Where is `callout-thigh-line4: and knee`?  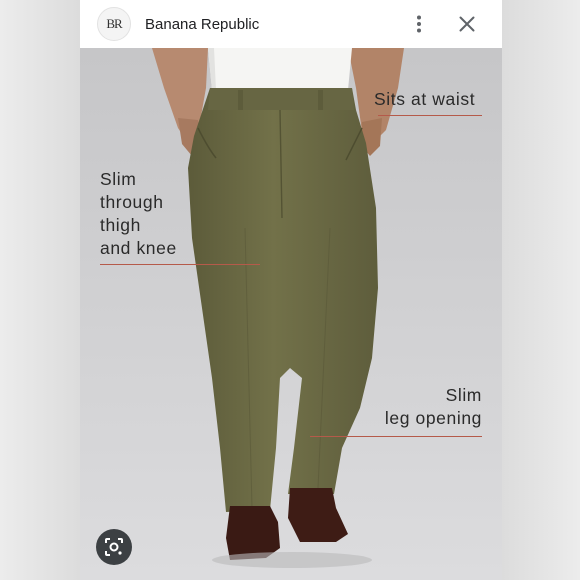 callout-thigh-line4: and knee is located at coordinates (138, 248).